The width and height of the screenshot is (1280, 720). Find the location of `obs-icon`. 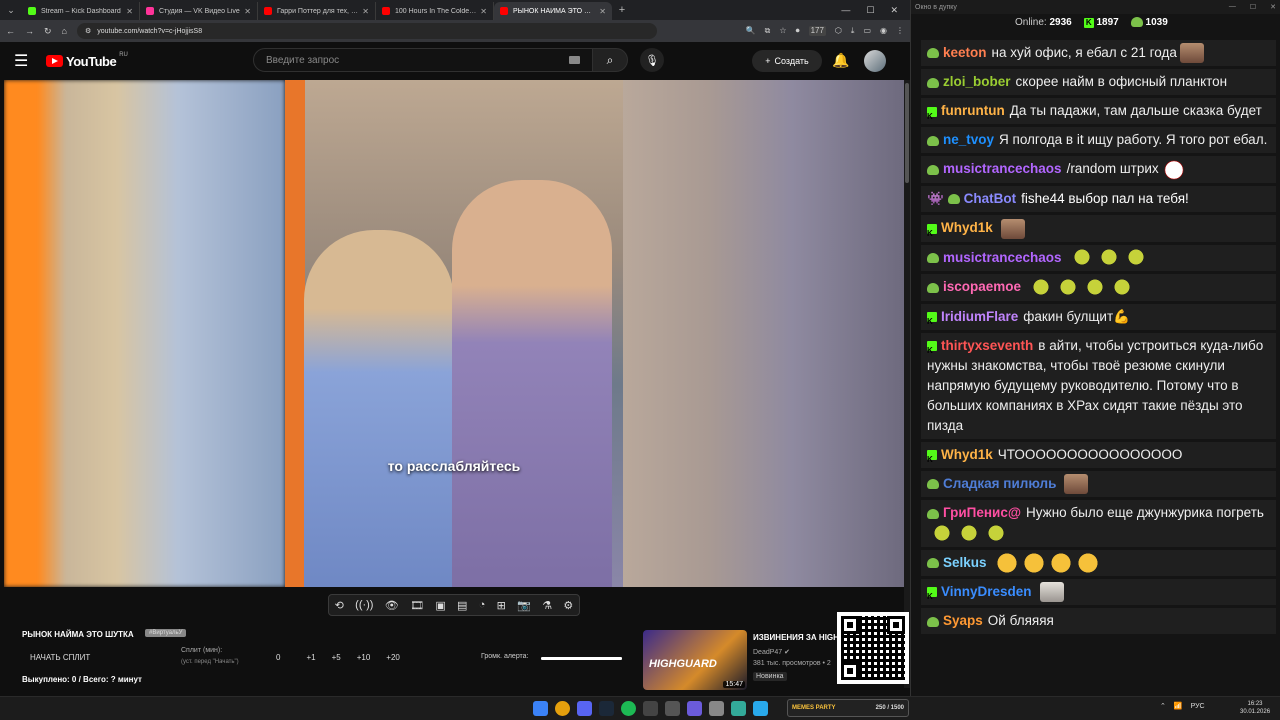

obs-icon is located at coordinates (650, 708).